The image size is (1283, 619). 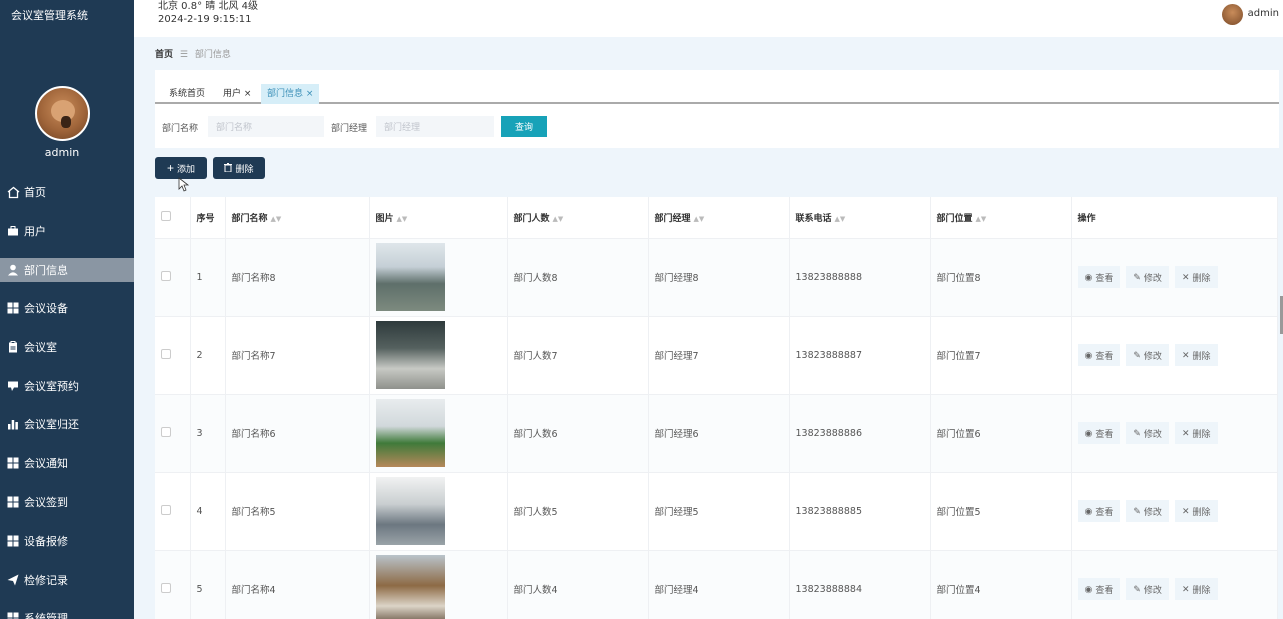 What do you see at coordinates (173, 218) in the screenshot?
I see `select-all-header` at bounding box center [173, 218].